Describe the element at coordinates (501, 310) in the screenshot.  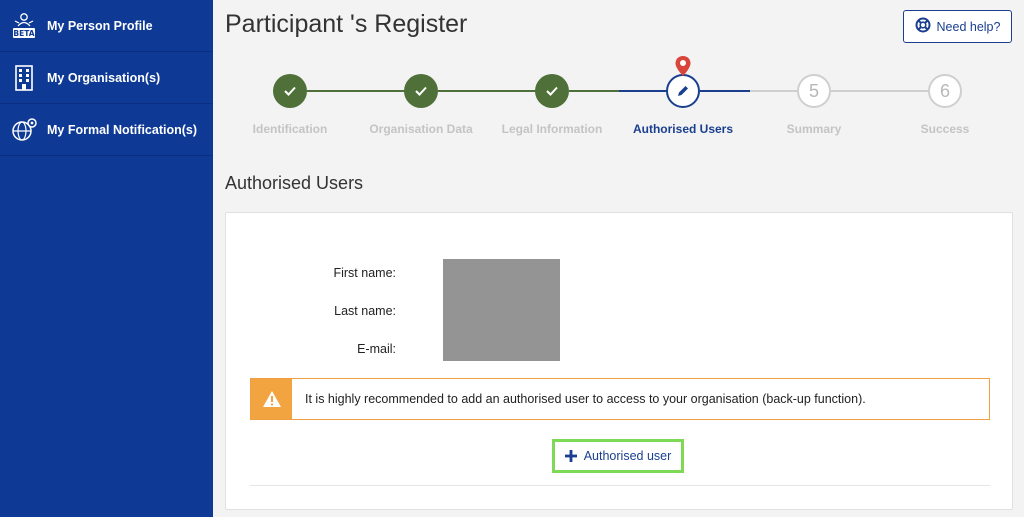
I see `redacted-user-values` at that location.